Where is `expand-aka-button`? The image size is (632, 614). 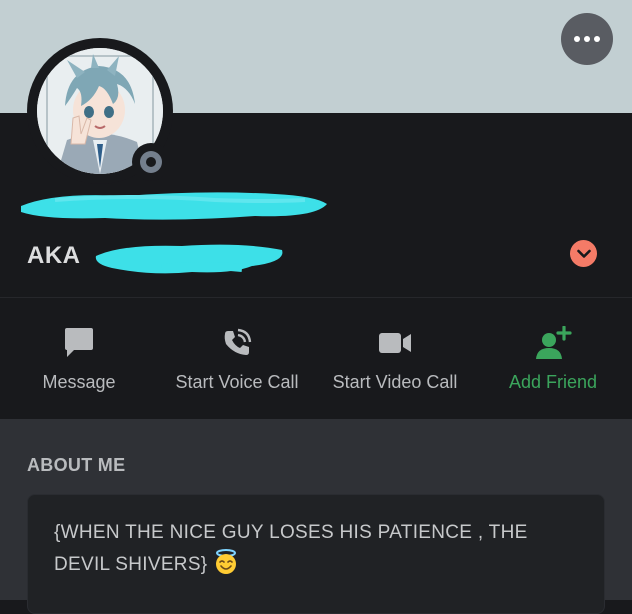
expand-aka-button is located at coordinates (583, 253).